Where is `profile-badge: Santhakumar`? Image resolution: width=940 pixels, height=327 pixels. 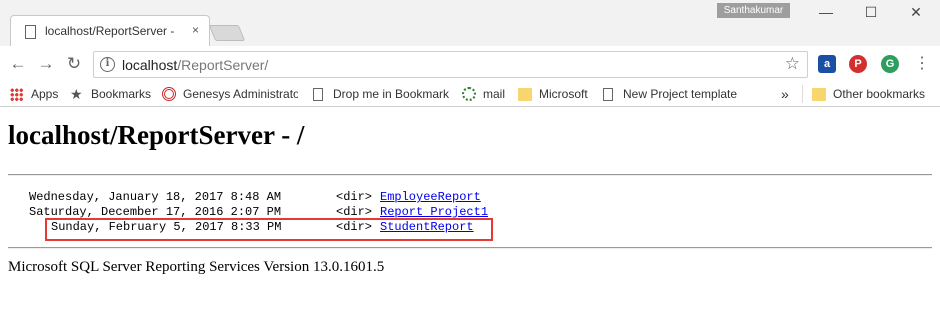
profile-badge: Santhakumar is located at coordinates (753, 10).